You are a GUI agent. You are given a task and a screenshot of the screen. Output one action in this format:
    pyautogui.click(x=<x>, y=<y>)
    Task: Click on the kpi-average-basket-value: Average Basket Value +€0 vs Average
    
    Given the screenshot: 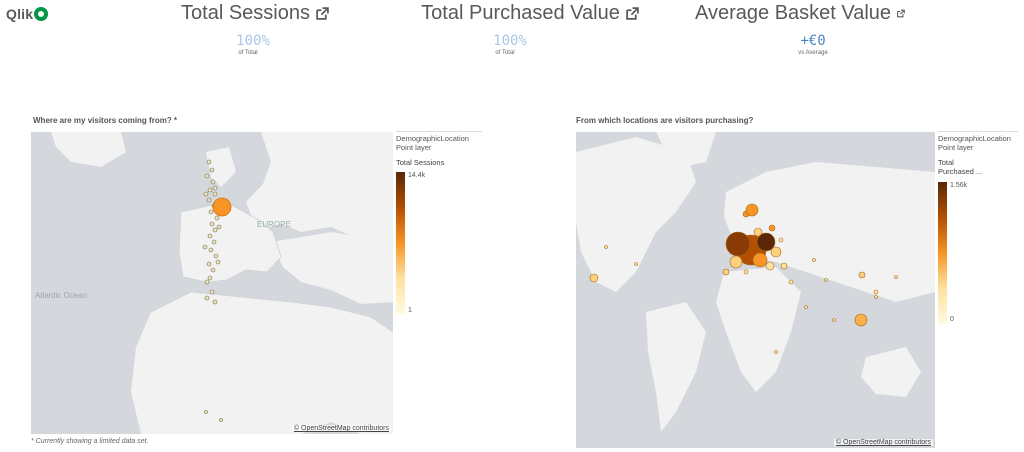 What is the action you would take?
    pyautogui.click(x=800, y=29)
    